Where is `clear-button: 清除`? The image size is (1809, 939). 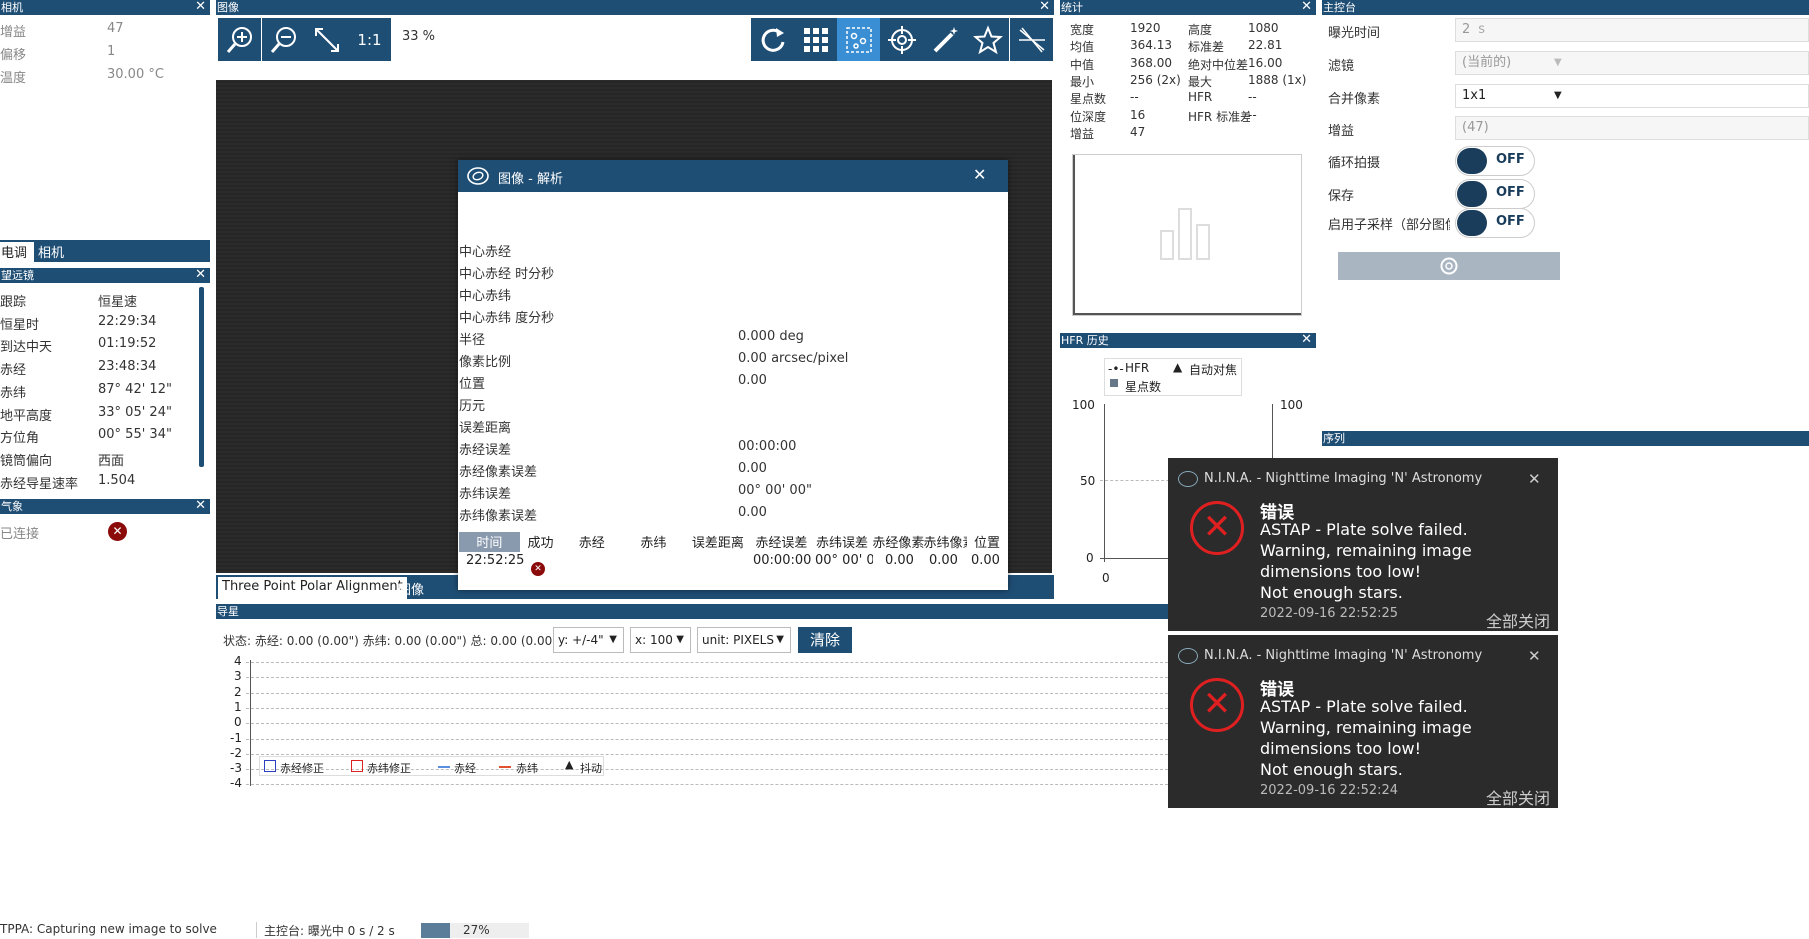 clear-button: 清除 is located at coordinates (825, 640).